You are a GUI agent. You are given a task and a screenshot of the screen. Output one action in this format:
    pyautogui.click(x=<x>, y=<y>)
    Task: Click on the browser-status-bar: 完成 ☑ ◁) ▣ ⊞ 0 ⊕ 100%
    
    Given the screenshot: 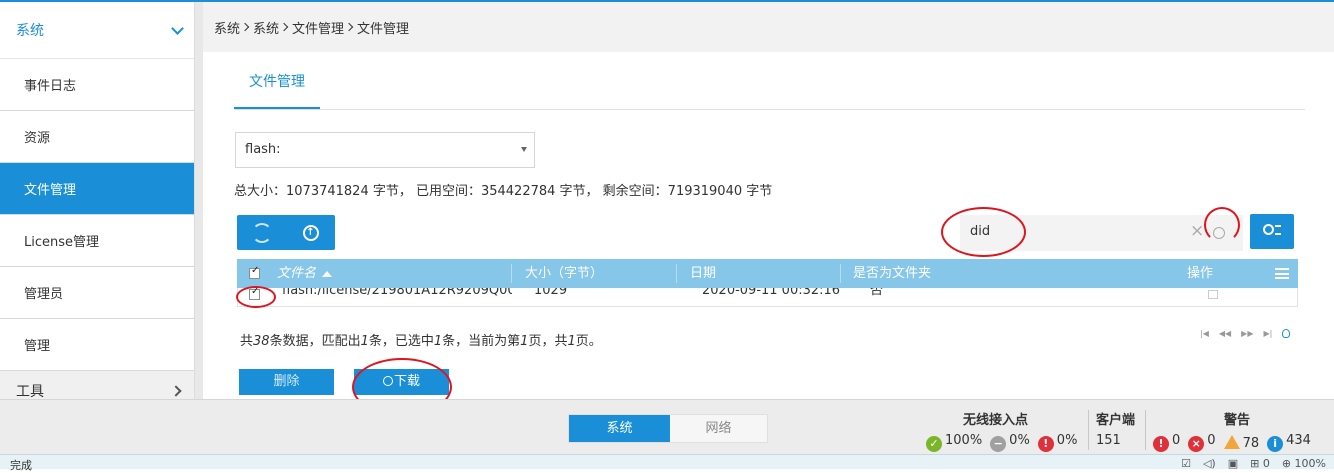 What is the action you would take?
    pyautogui.click(x=667, y=463)
    